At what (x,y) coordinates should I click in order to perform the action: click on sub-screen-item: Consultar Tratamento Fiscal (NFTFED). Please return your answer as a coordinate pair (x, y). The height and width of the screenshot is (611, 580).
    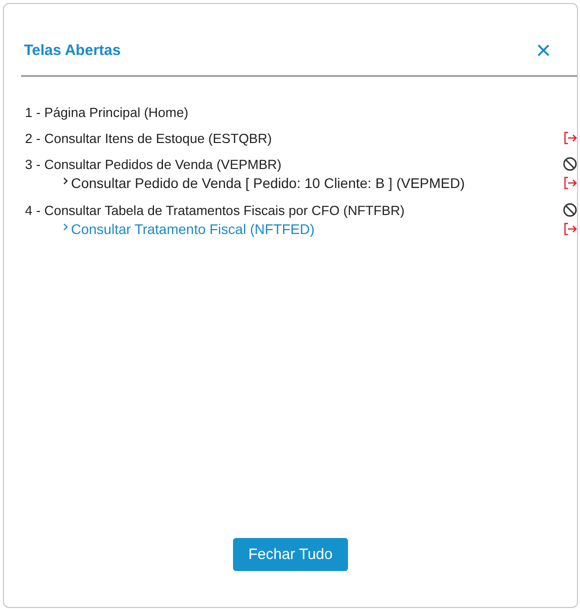
    Looking at the image, I should click on (192, 229).